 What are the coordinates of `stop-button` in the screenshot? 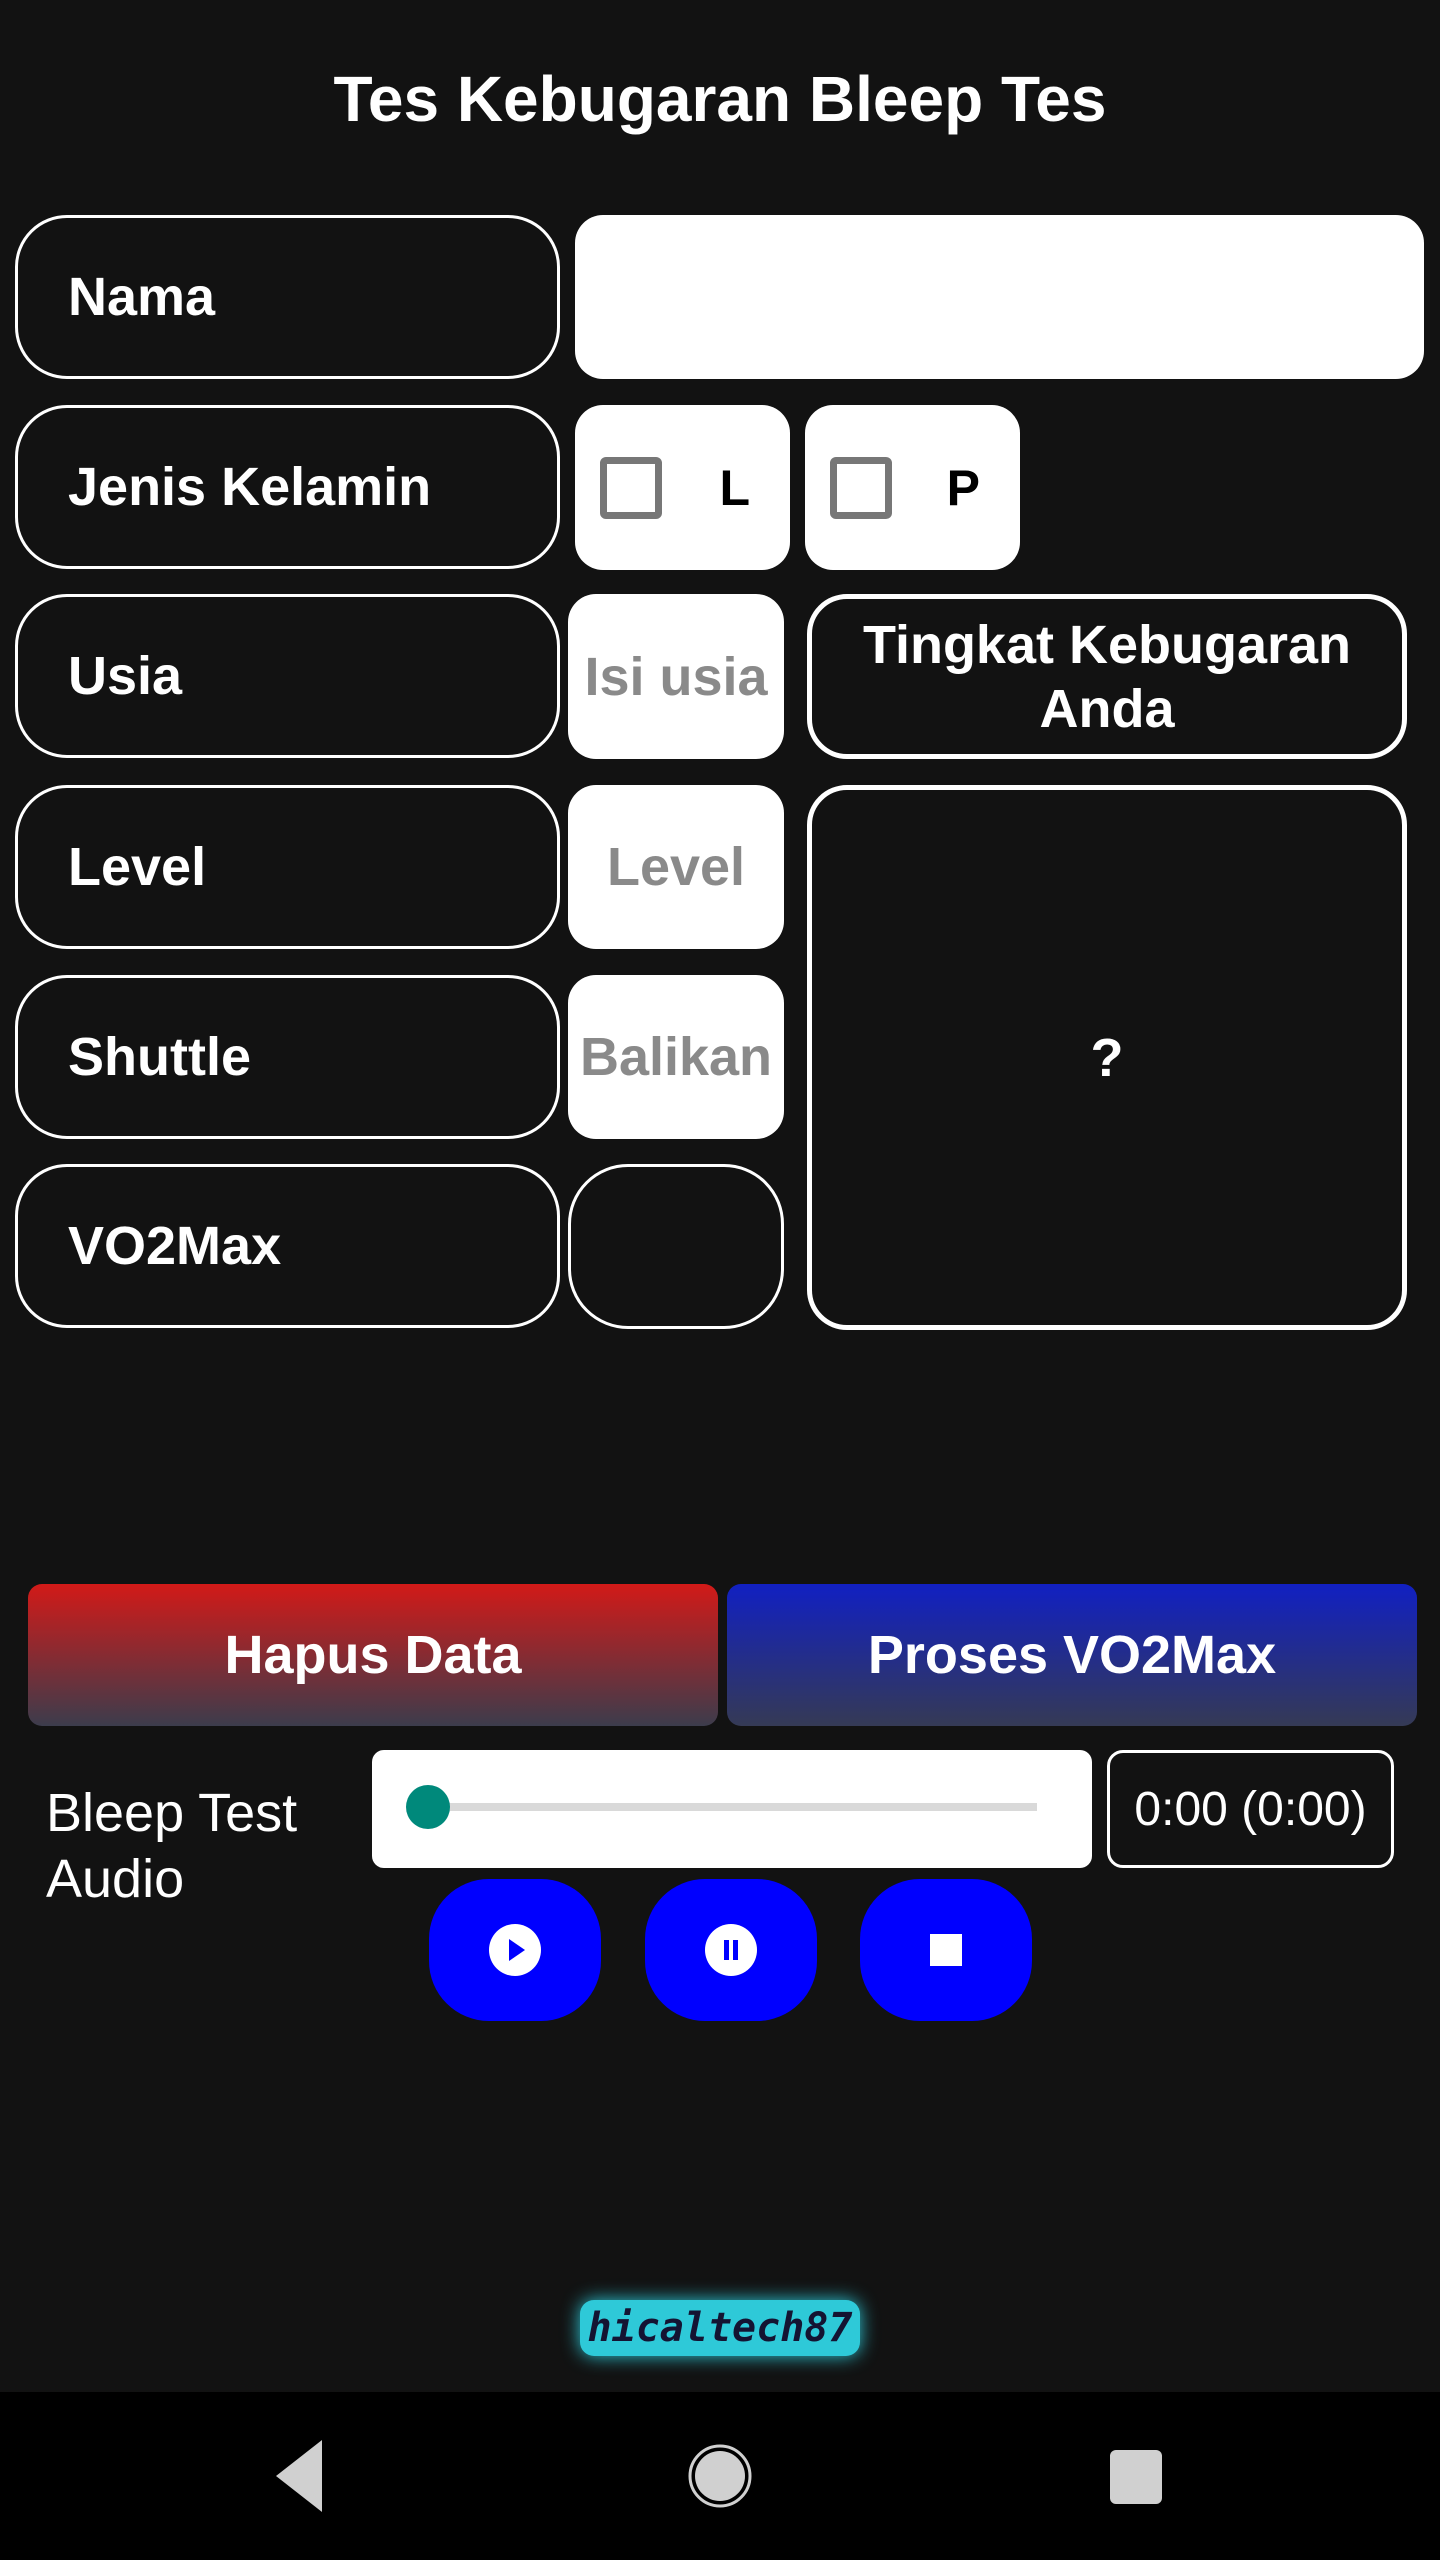 It's located at (946, 1950).